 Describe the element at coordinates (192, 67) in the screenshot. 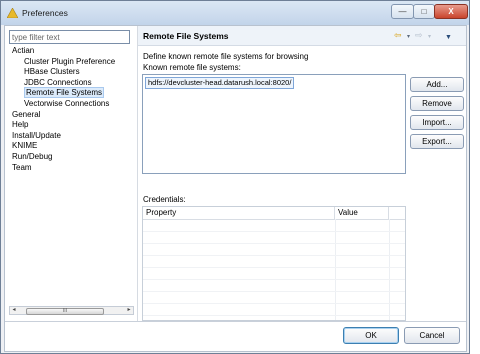

I see `known-systems-label: Known remote file systems:` at that location.